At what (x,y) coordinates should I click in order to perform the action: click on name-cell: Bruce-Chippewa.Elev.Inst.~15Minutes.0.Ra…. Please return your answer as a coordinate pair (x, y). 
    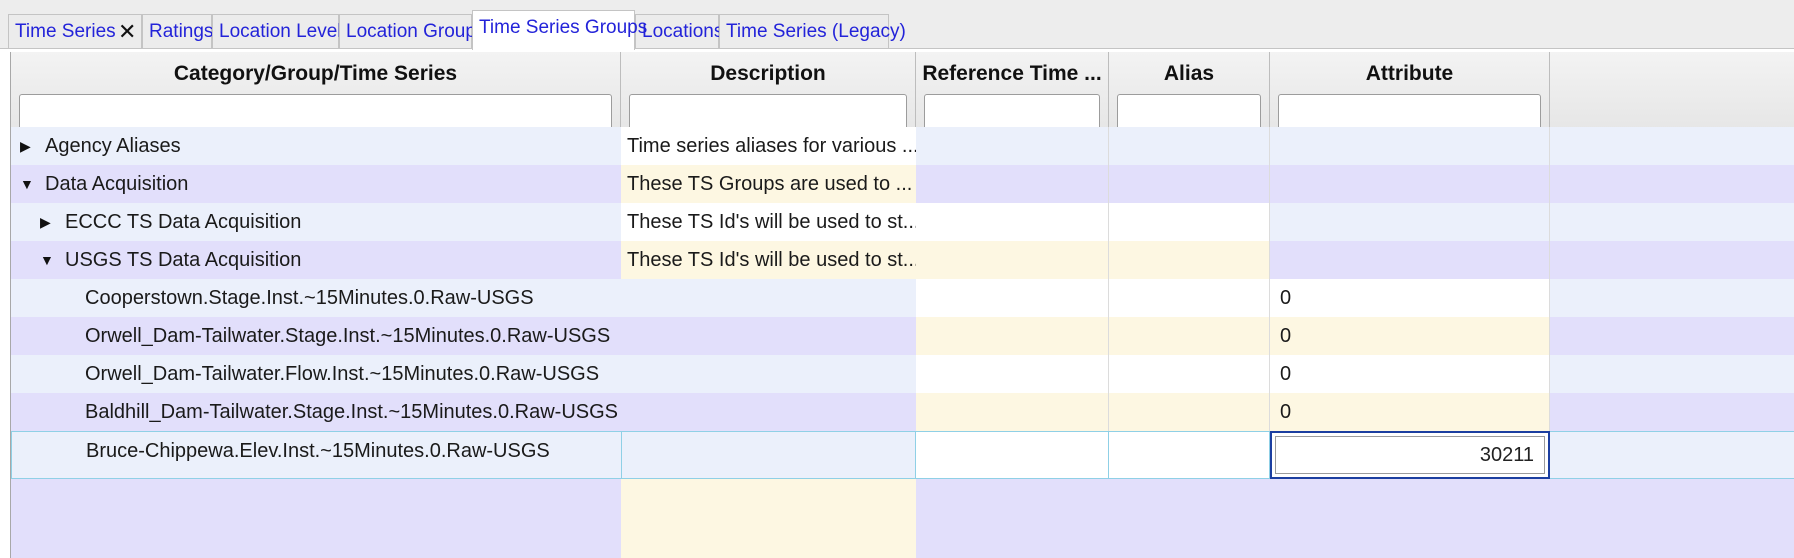
    Looking at the image, I should click on (316, 455).